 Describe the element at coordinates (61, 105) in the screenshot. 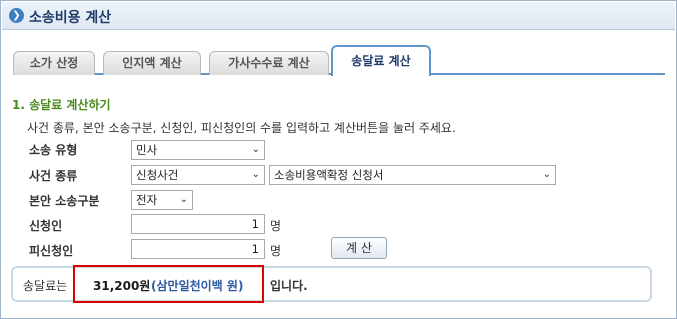

I see `section-title: 1. 송달료 계산하기` at that location.